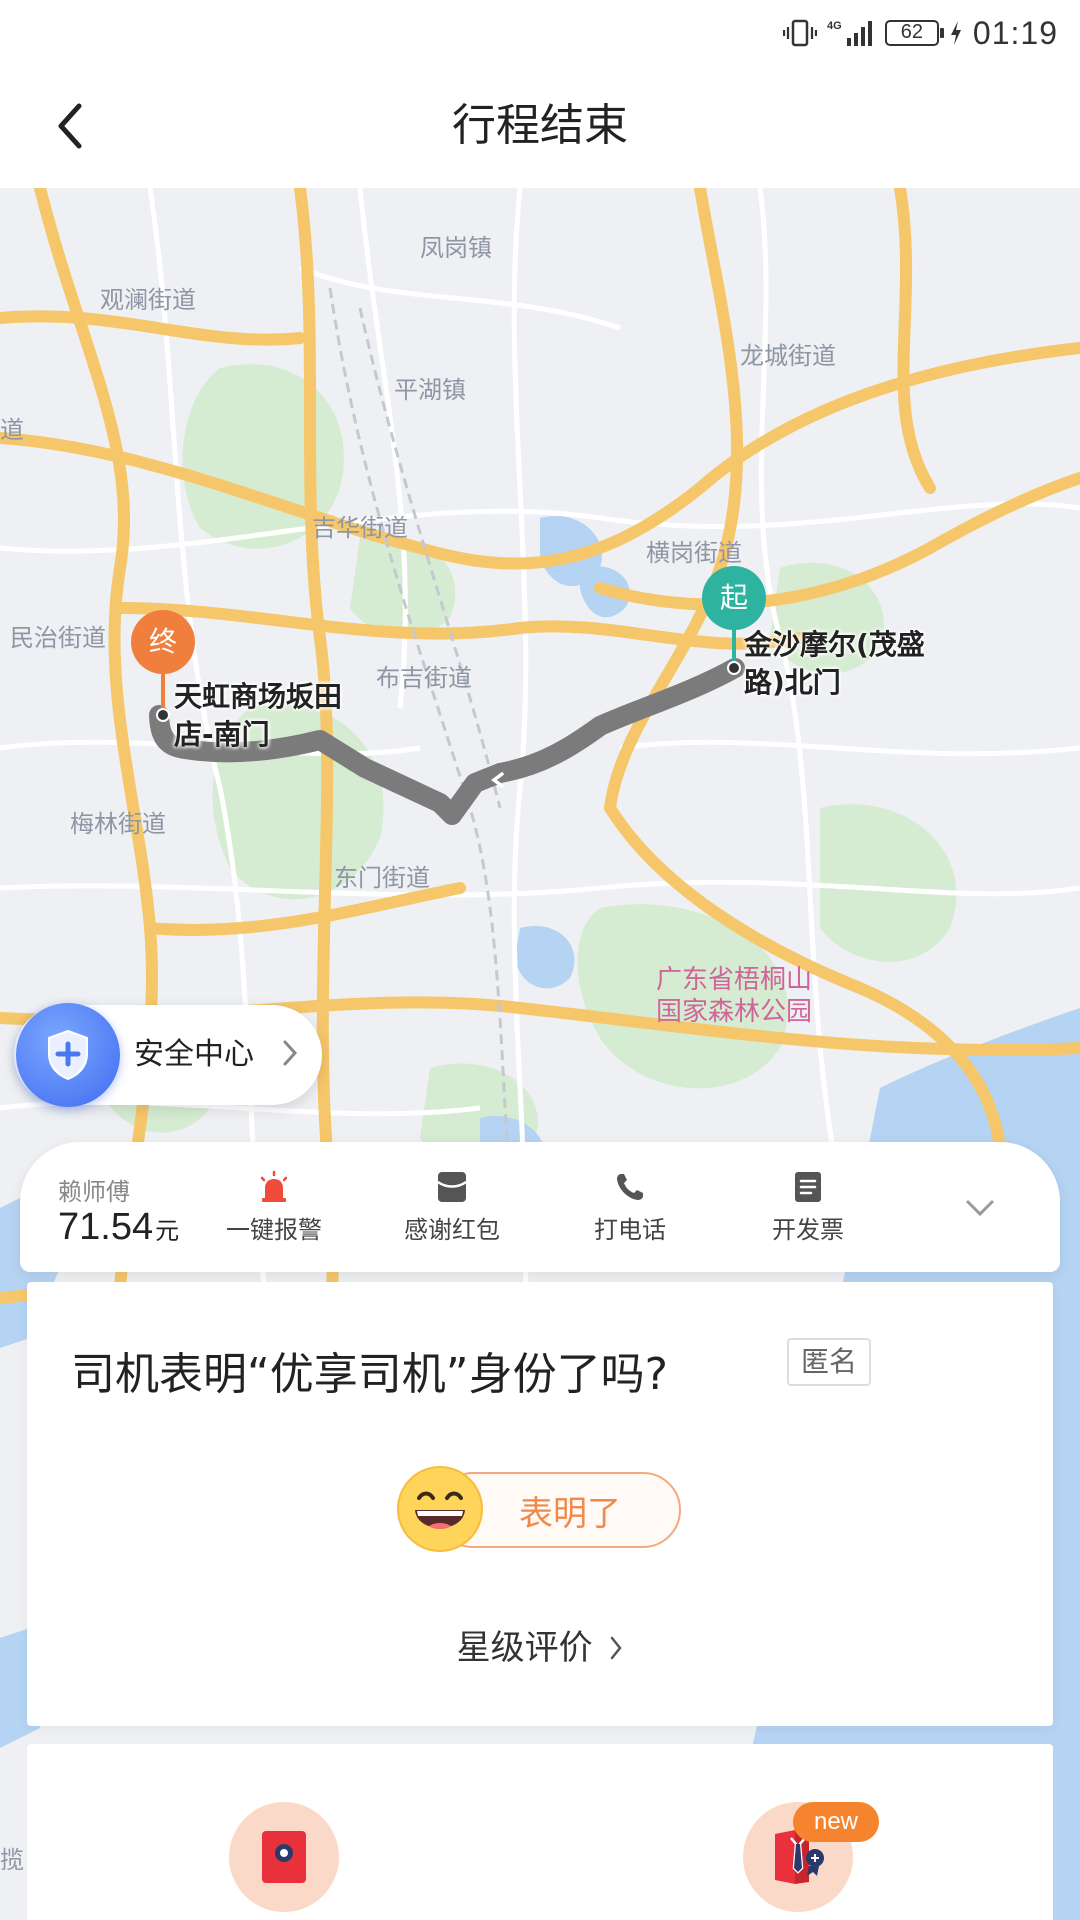  I want to click on map-label: 布吉街道, so click(424, 678).